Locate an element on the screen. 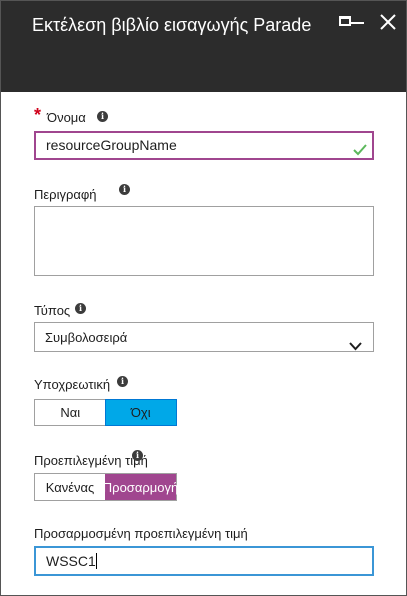 The height and width of the screenshot is (596, 407). type-label: Τύπος is located at coordinates (52, 310).